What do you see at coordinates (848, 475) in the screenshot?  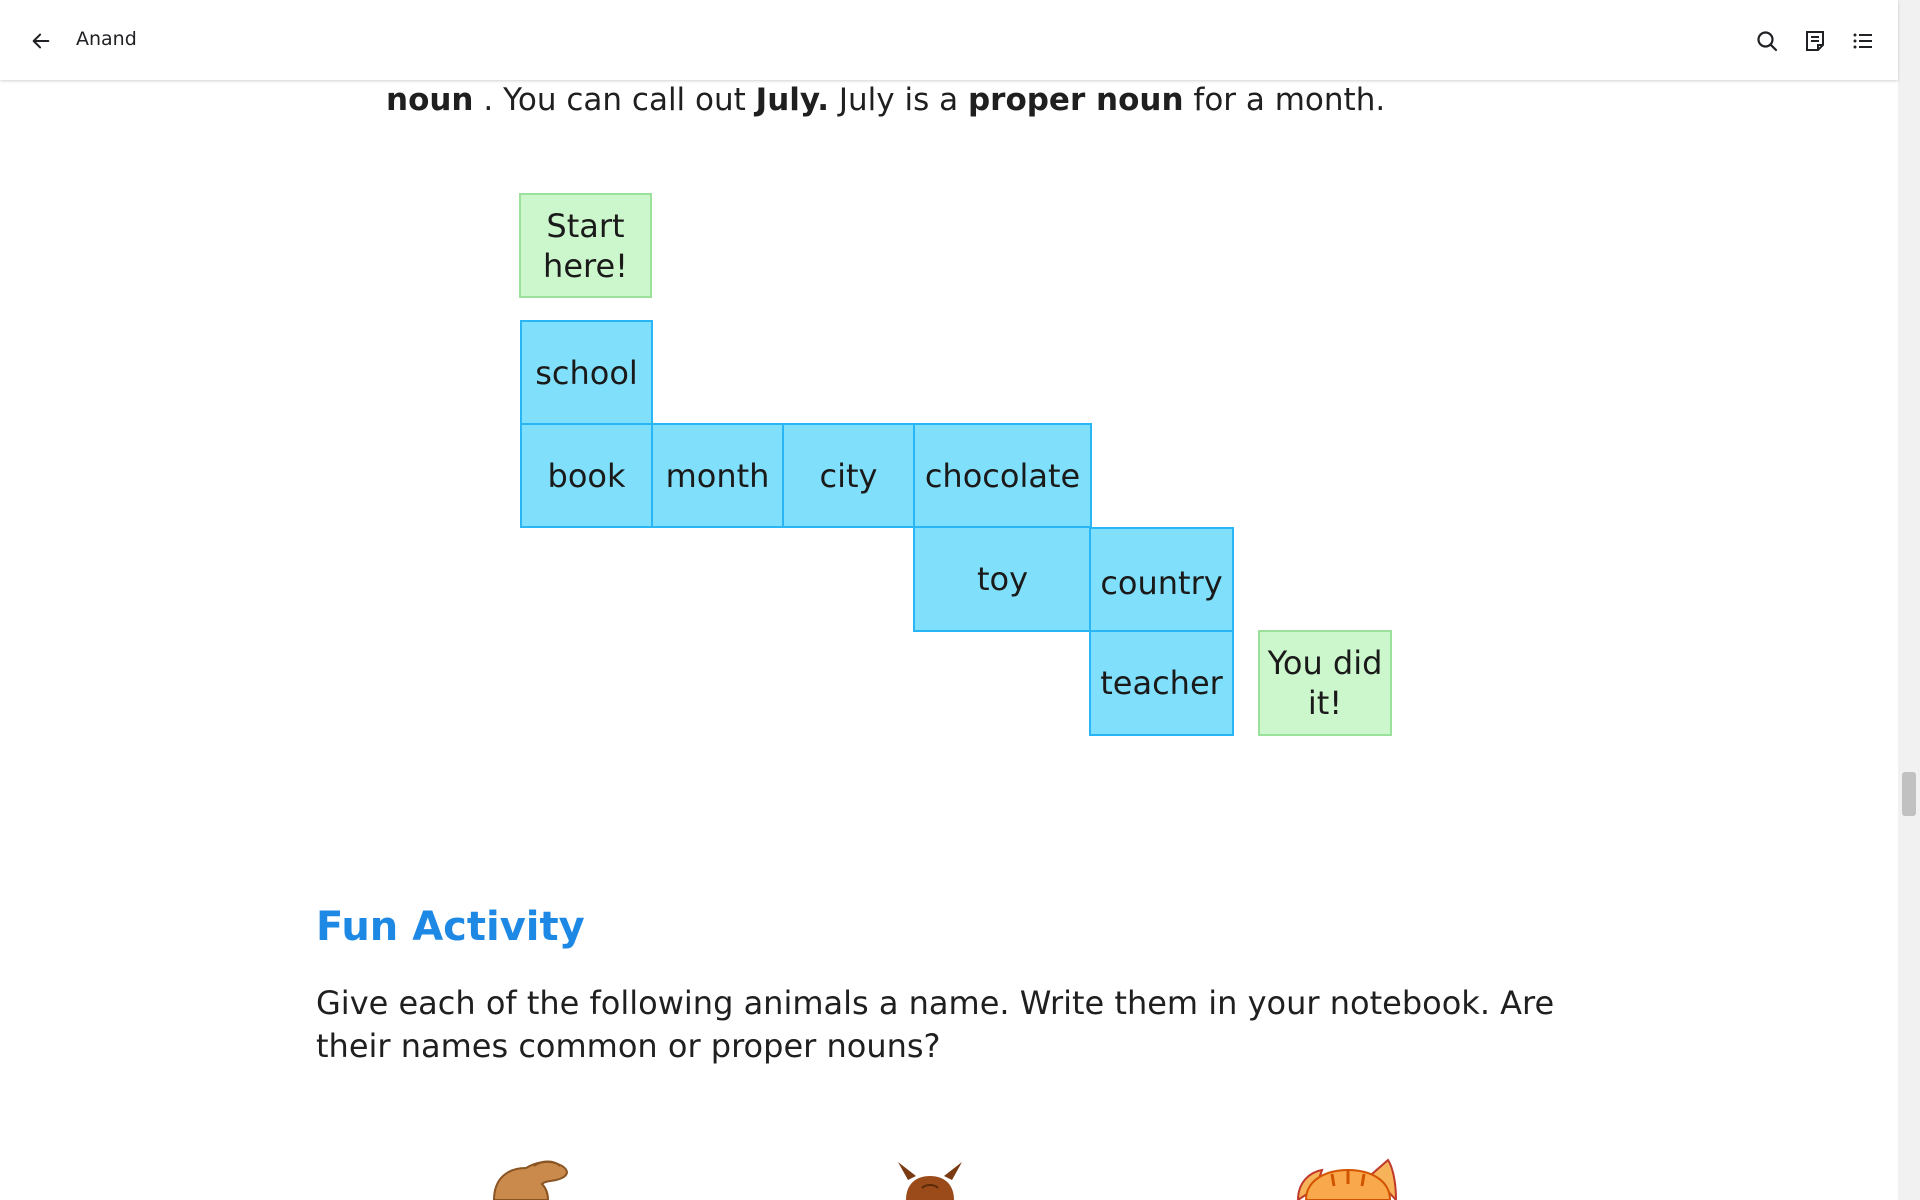 I see `maze-cell-city: city` at bounding box center [848, 475].